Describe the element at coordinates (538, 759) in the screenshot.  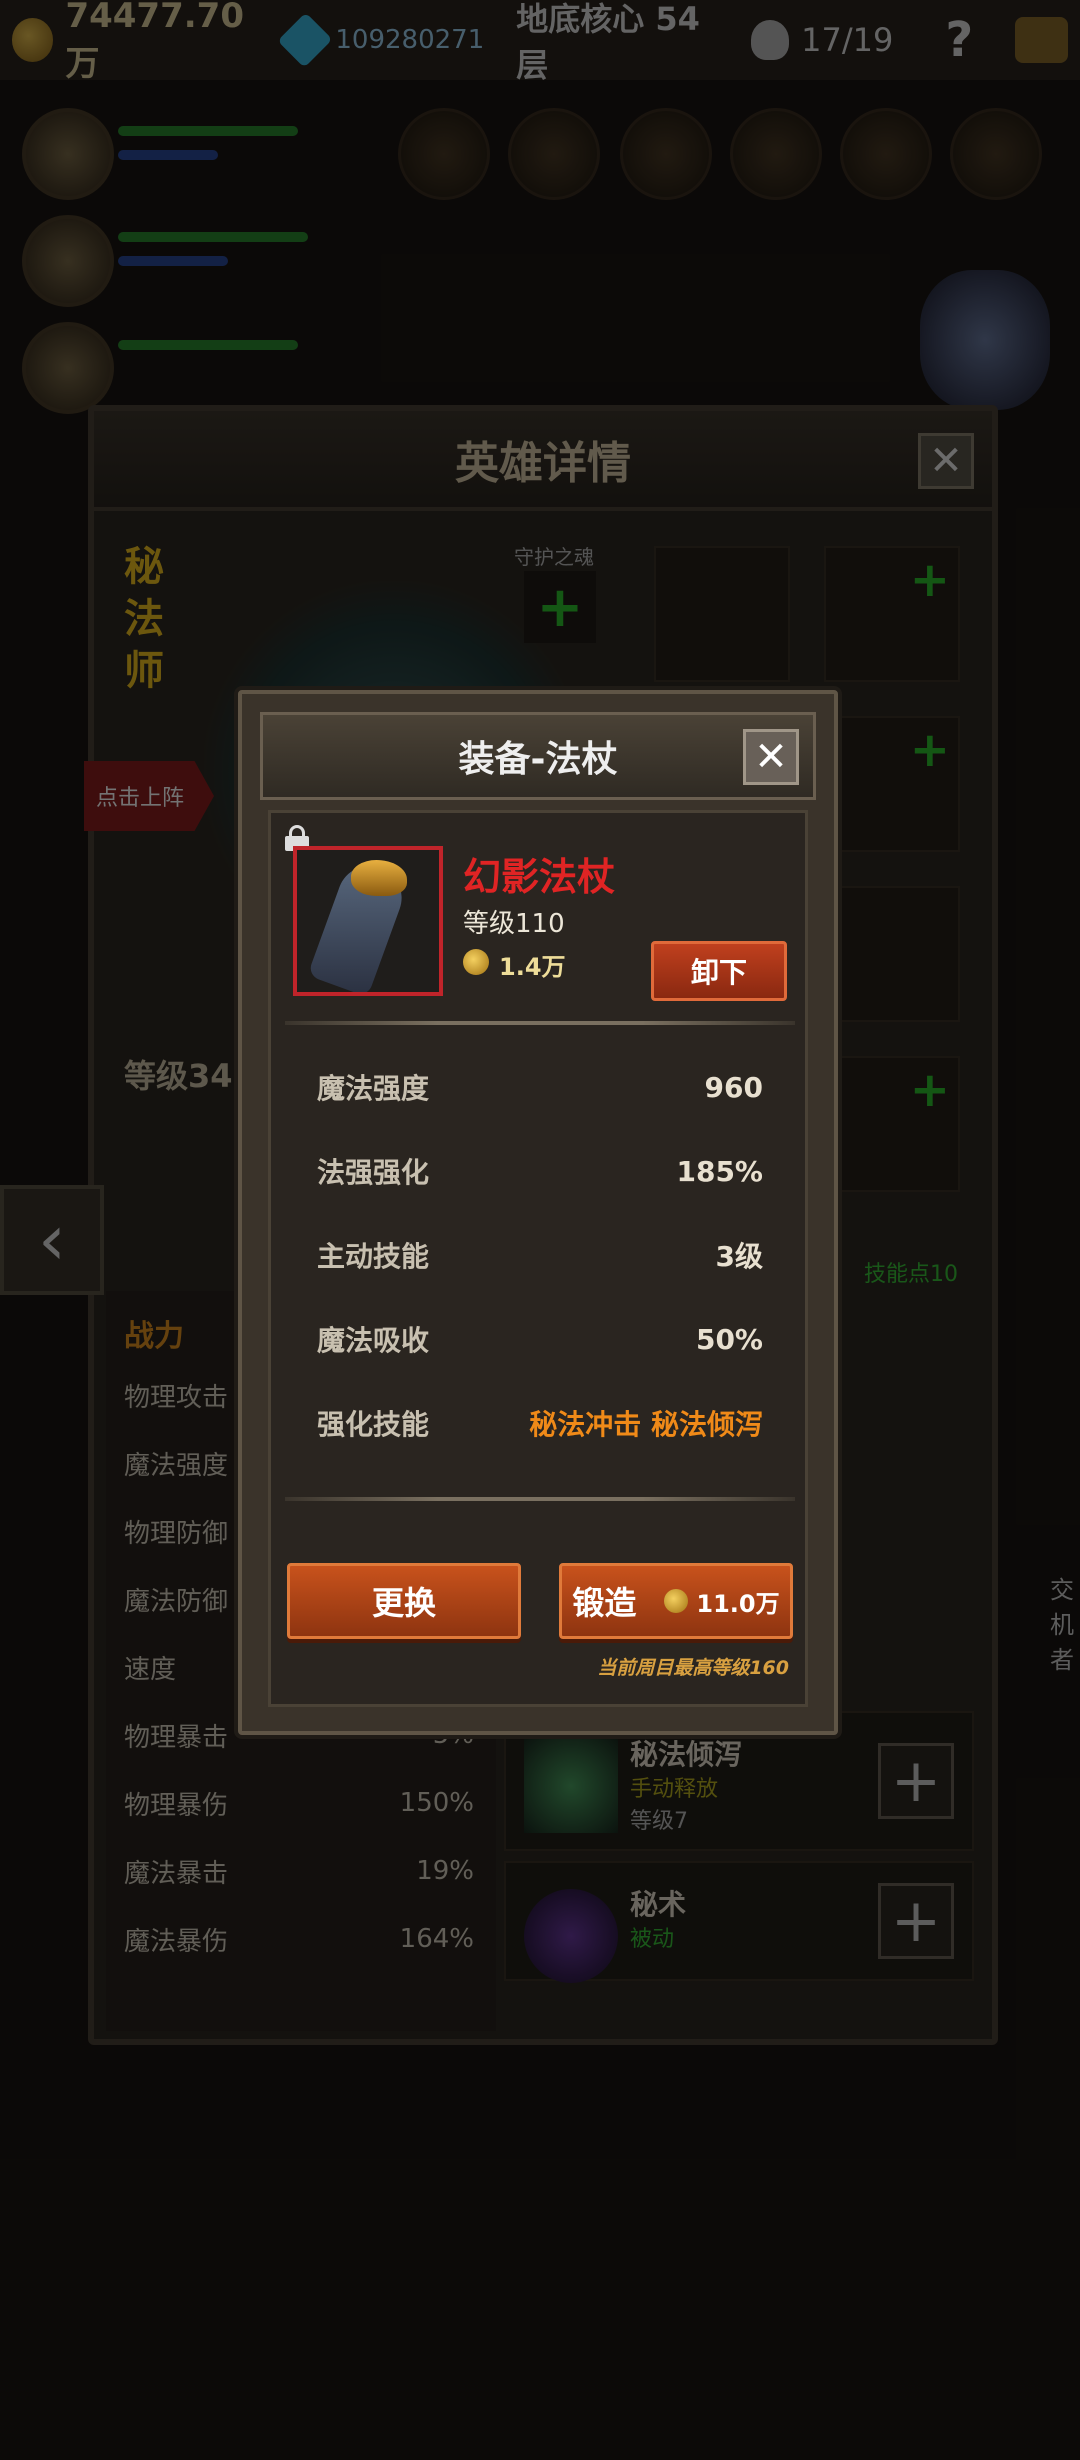
I see `modal-title: 装备-法杖` at that location.